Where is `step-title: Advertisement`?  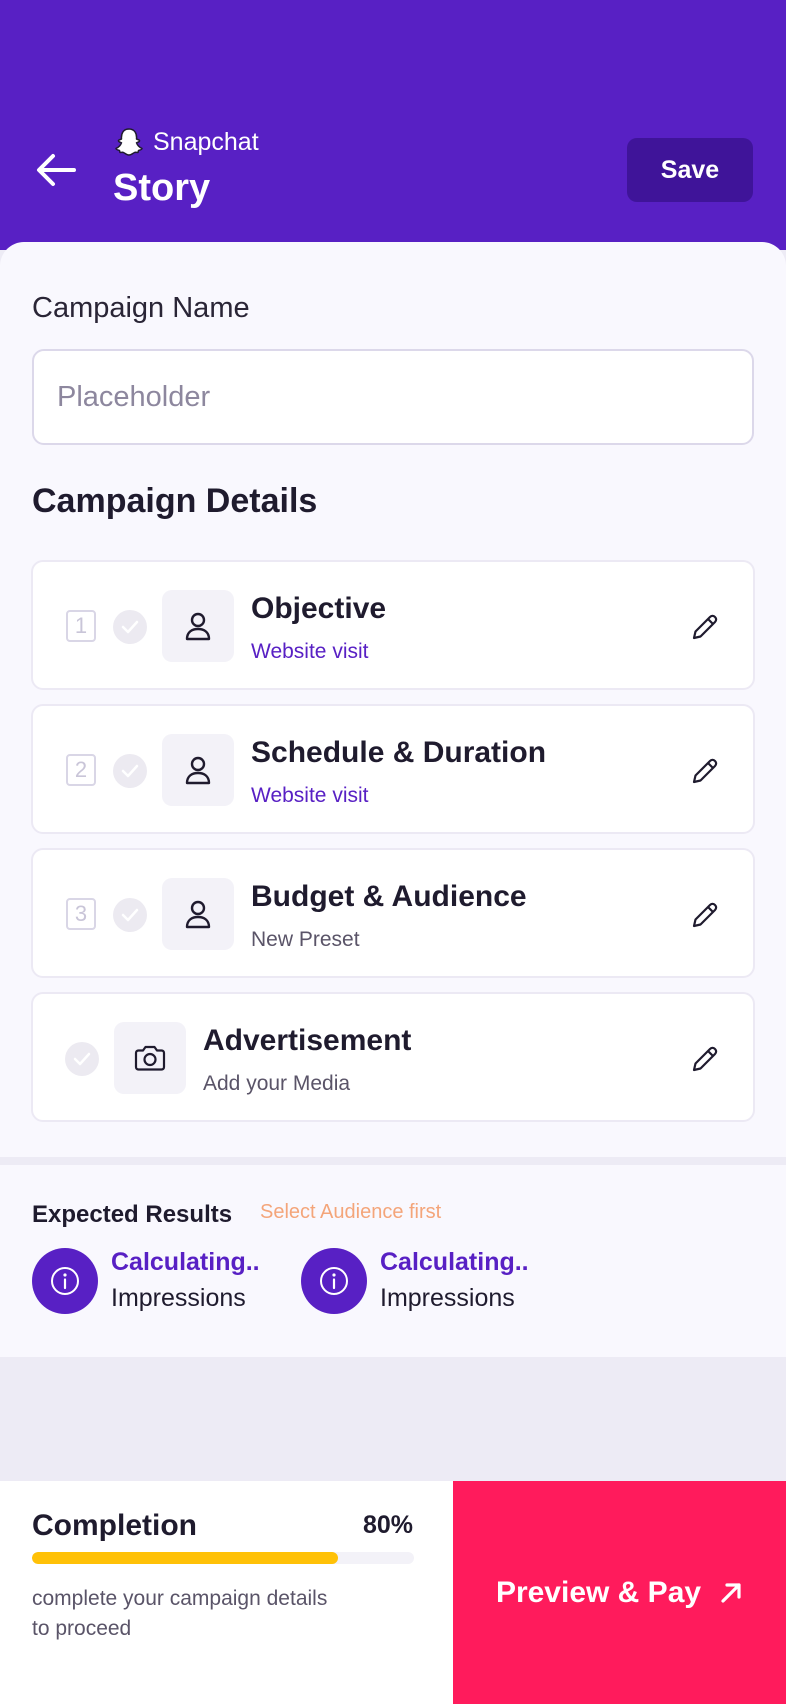
step-title: Advertisement is located at coordinates (307, 1040).